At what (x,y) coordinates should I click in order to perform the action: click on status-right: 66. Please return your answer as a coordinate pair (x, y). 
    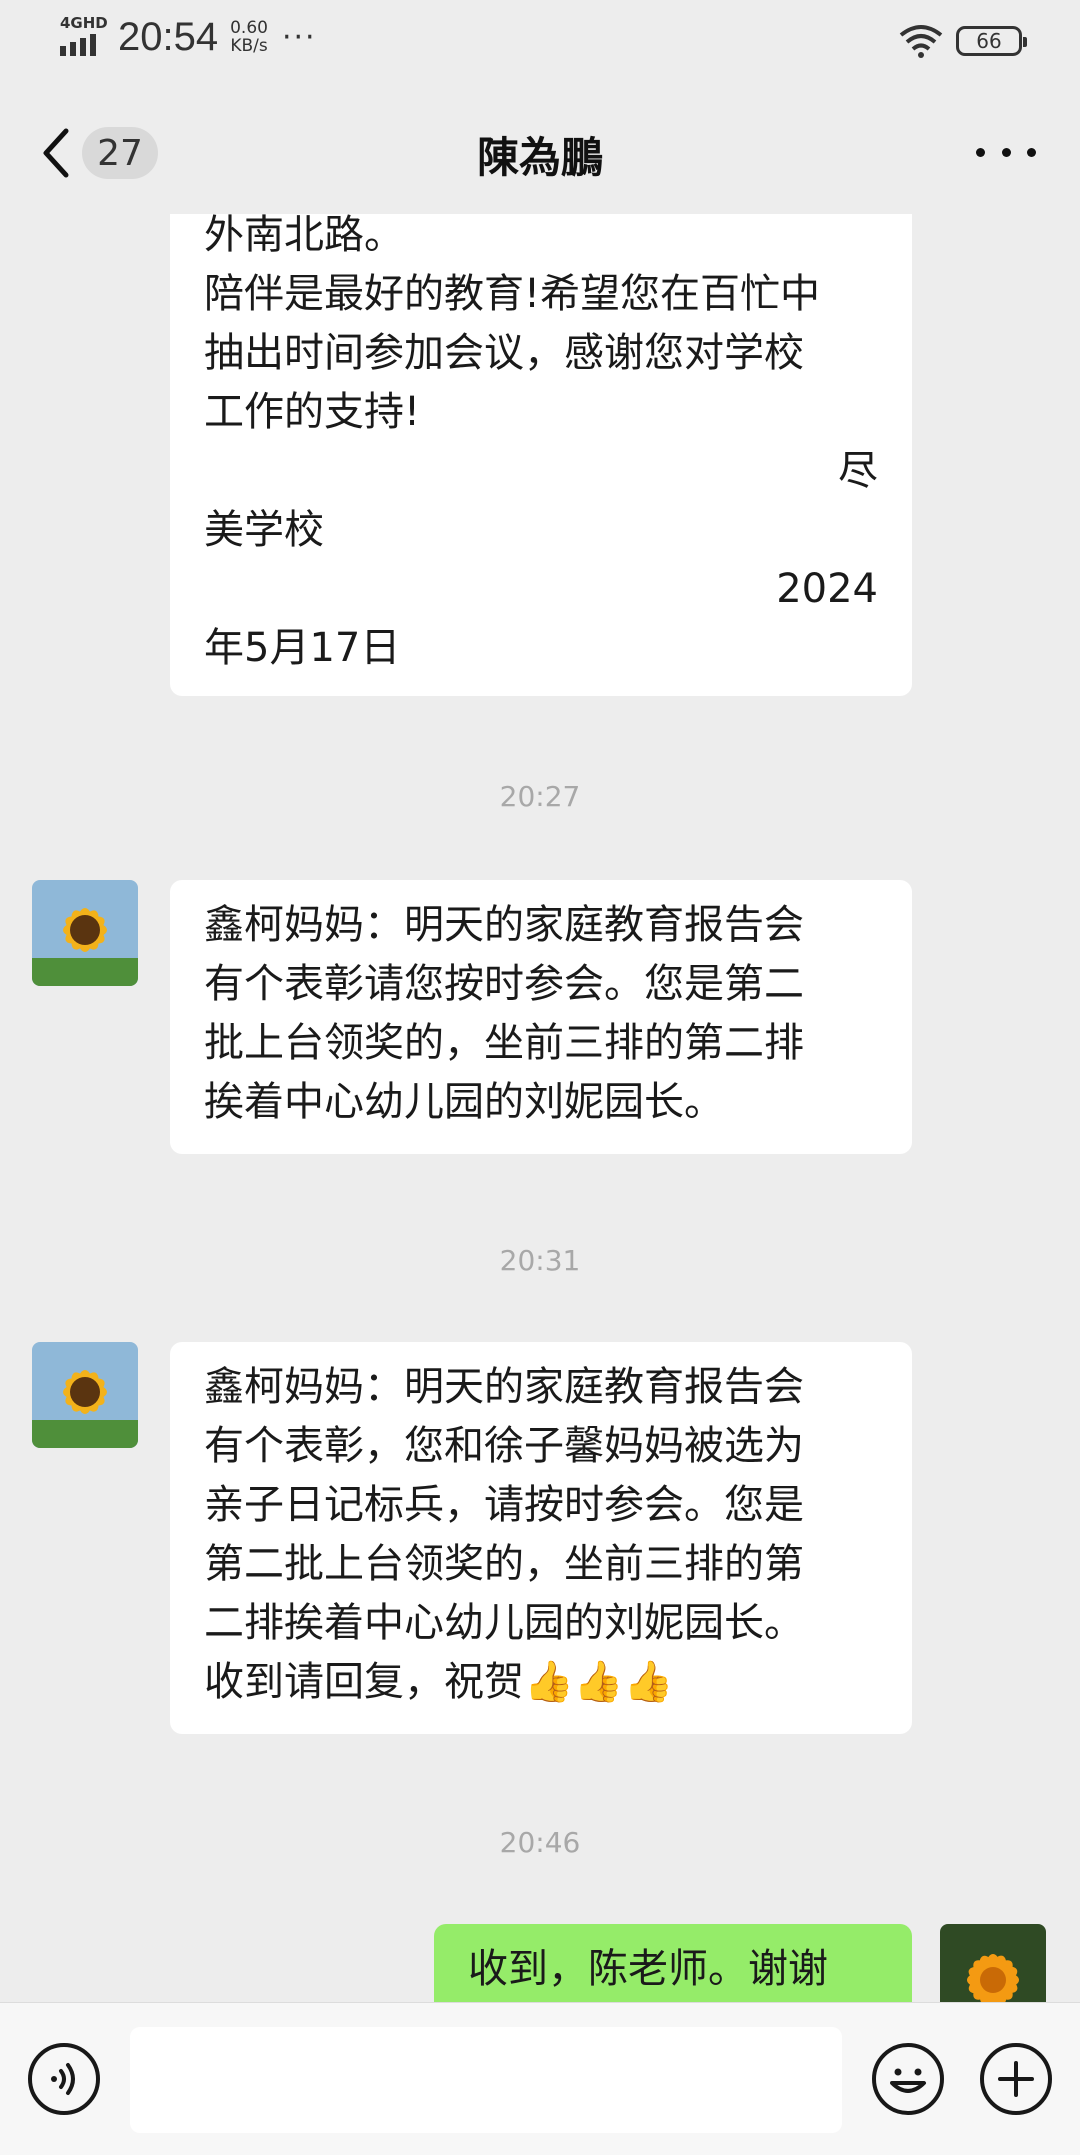
    Looking at the image, I should click on (962, 41).